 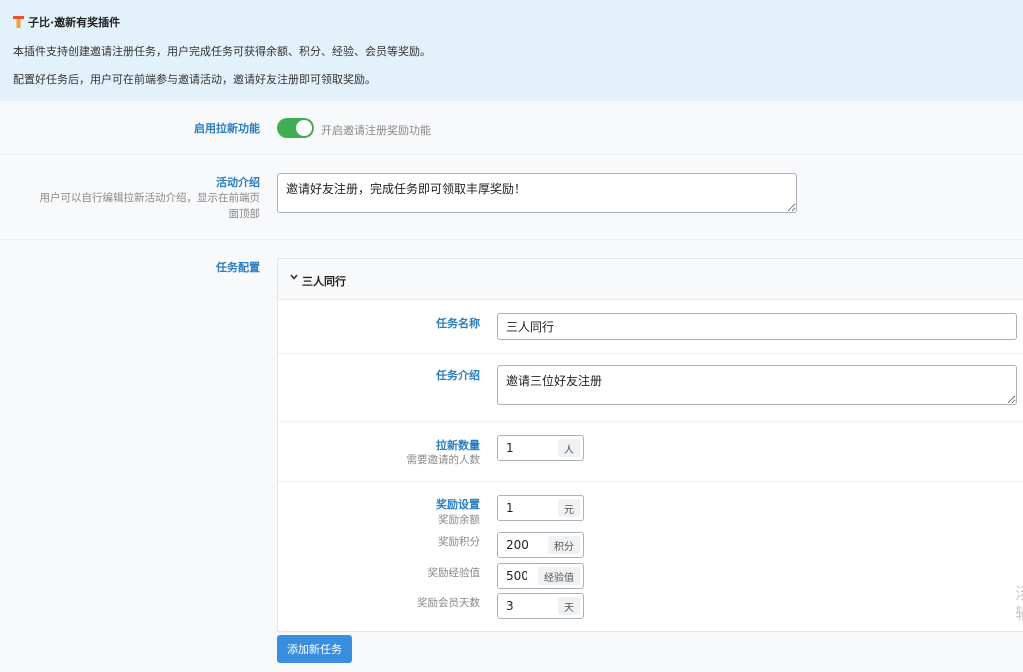 What do you see at coordinates (294, 277) in the screenshot?
I see `chevron-down-icon` at bounding box center [294, 277].